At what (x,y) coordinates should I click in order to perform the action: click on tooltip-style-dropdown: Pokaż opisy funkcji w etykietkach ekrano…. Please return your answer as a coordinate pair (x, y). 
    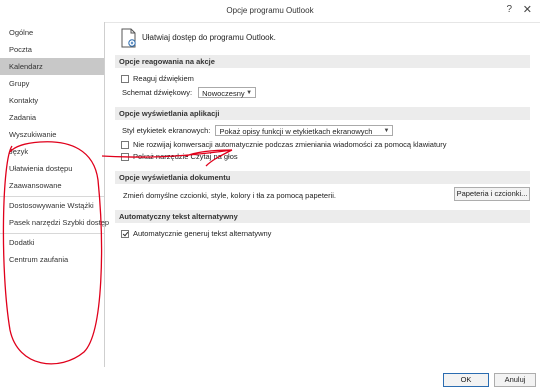
    Looking at the image, I should click on (304, 130).